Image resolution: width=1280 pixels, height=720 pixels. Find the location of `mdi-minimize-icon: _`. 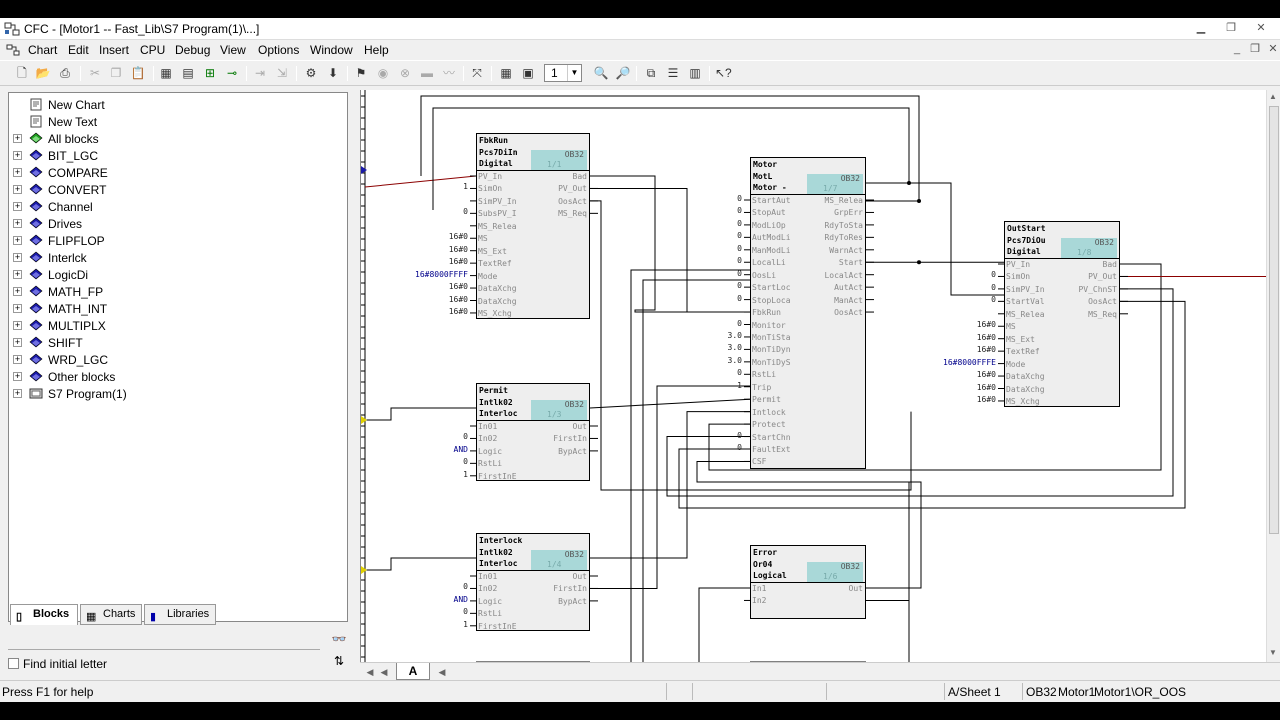

mdi-minimize-icon: _ is located at coordinates (1237, 49).